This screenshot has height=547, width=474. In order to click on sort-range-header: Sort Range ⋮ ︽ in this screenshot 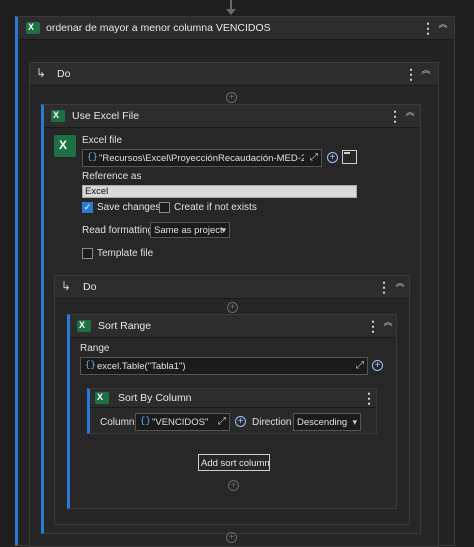, I will do `click(233, 326)`.